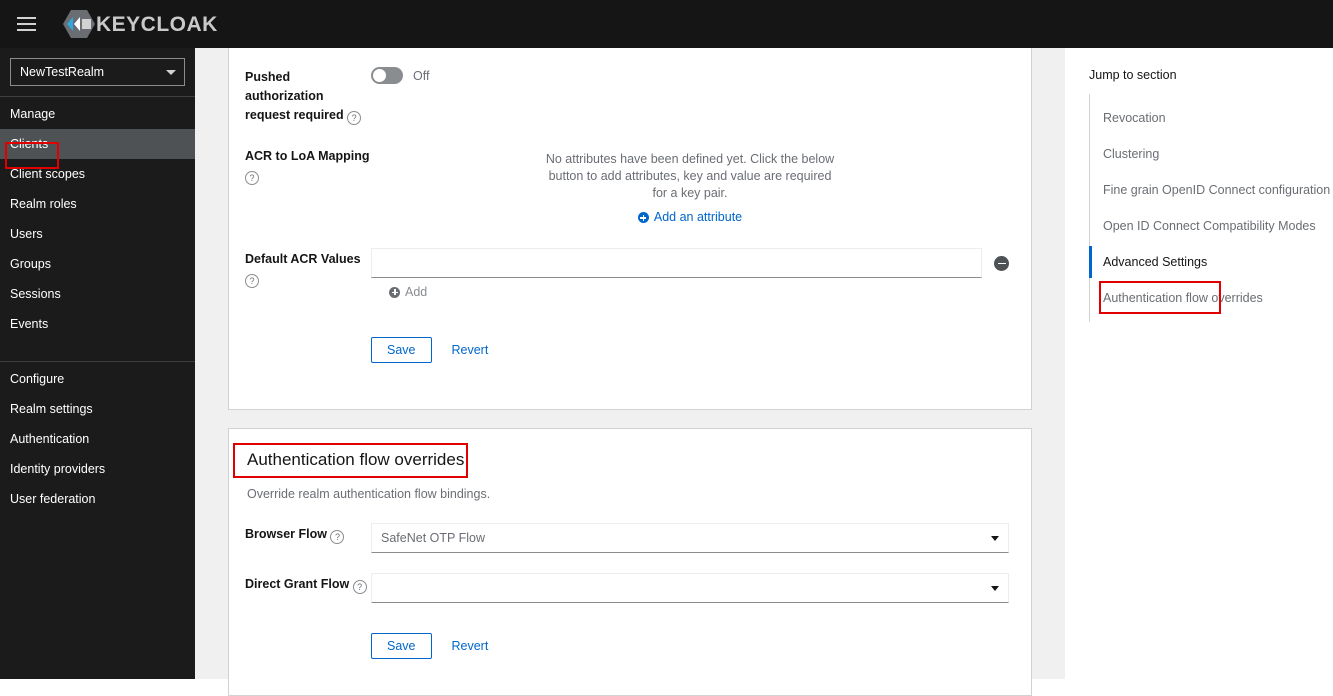 This screenshot has height=696, width=1333. I want to click on sidebar-item-label: Realm roles, so click(43, 204).